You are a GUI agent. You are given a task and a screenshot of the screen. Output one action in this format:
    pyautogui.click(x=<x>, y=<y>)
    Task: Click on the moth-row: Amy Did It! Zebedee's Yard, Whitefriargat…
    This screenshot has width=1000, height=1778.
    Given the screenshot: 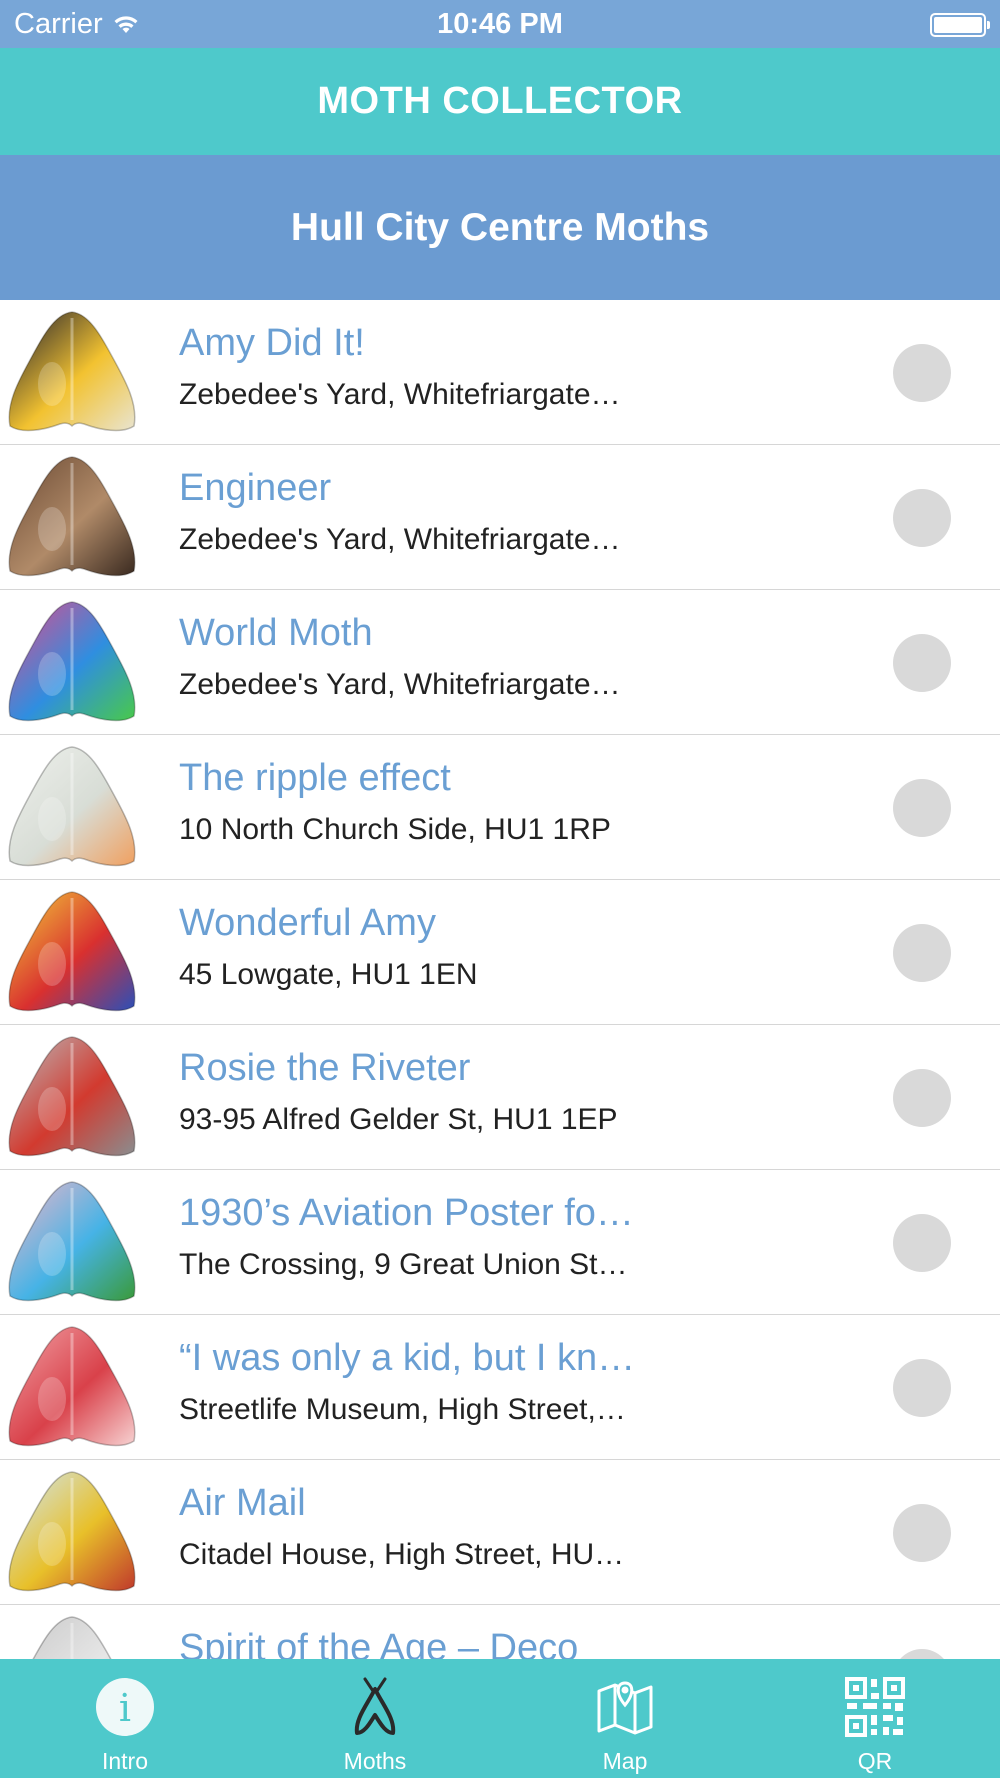 What is the action you would take?
    pyautogui.click(x=500, y=372)
    